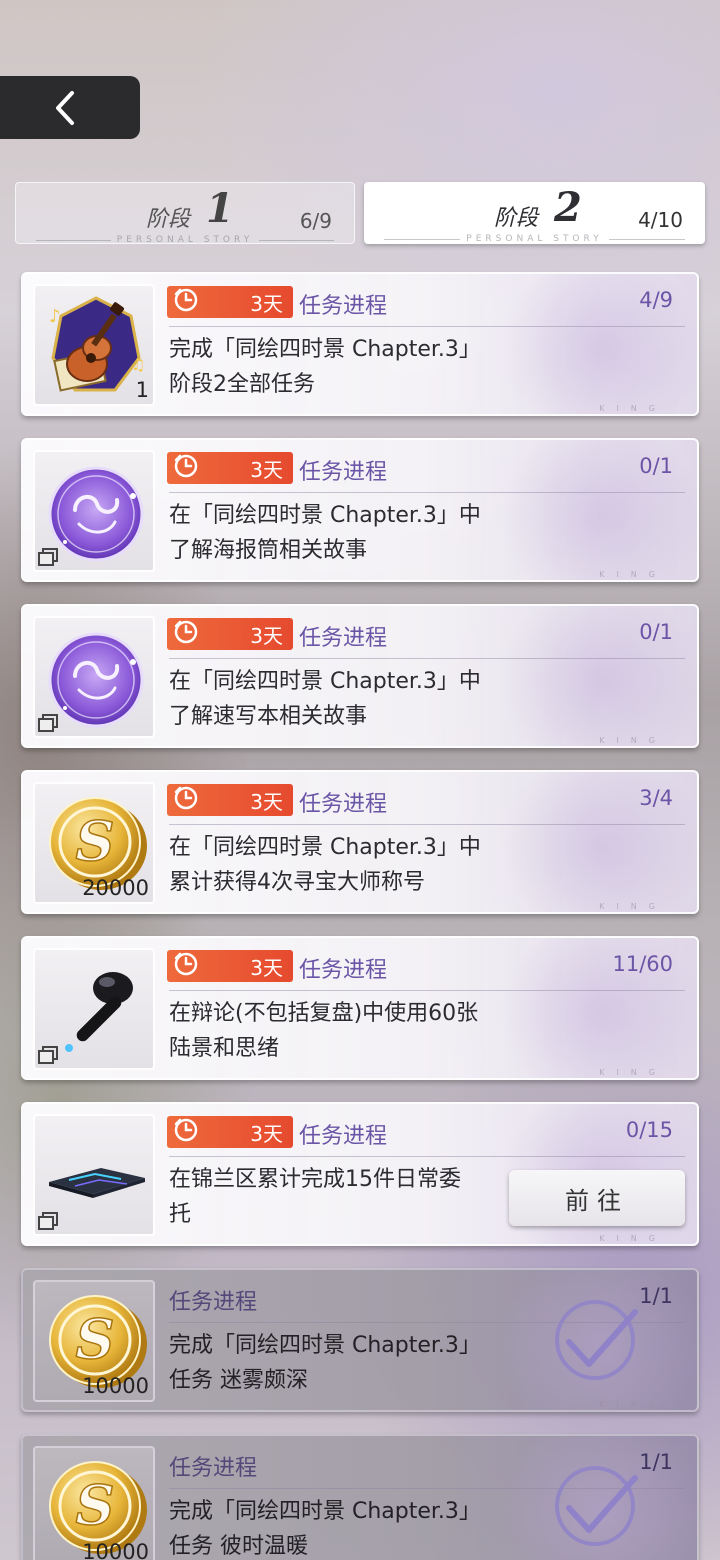  What do you see at coordinates (325, 367) in the screenshot?
I see `task-description: 完成「同绘四时景 Chapter.3」 阶段2全部任务` at bounding box center [325, 367].